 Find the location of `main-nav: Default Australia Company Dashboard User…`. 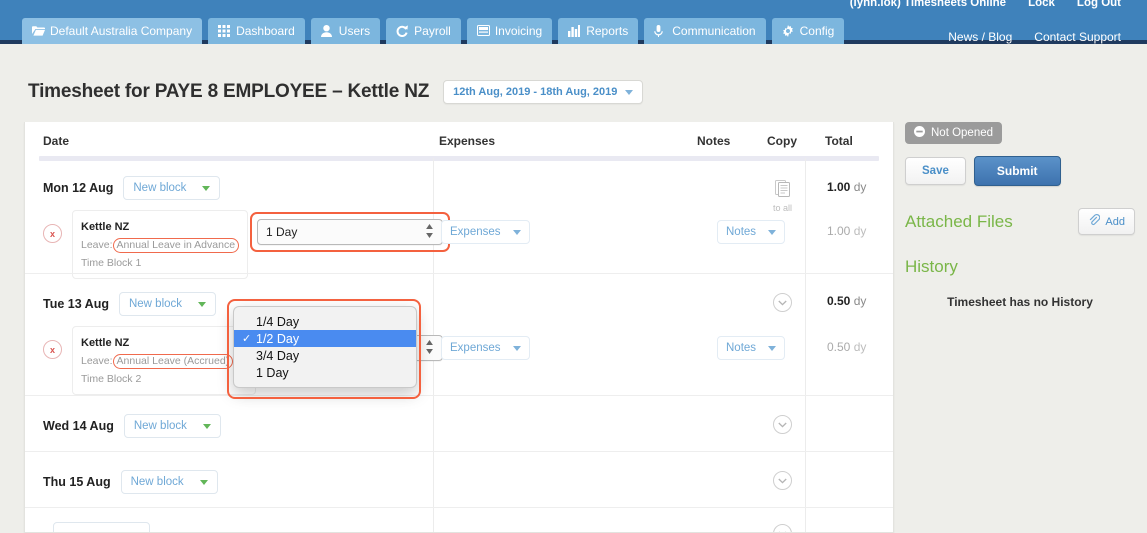

main-nav: Default Australia Company Dashboard User… is located at coordinates (433, 31).